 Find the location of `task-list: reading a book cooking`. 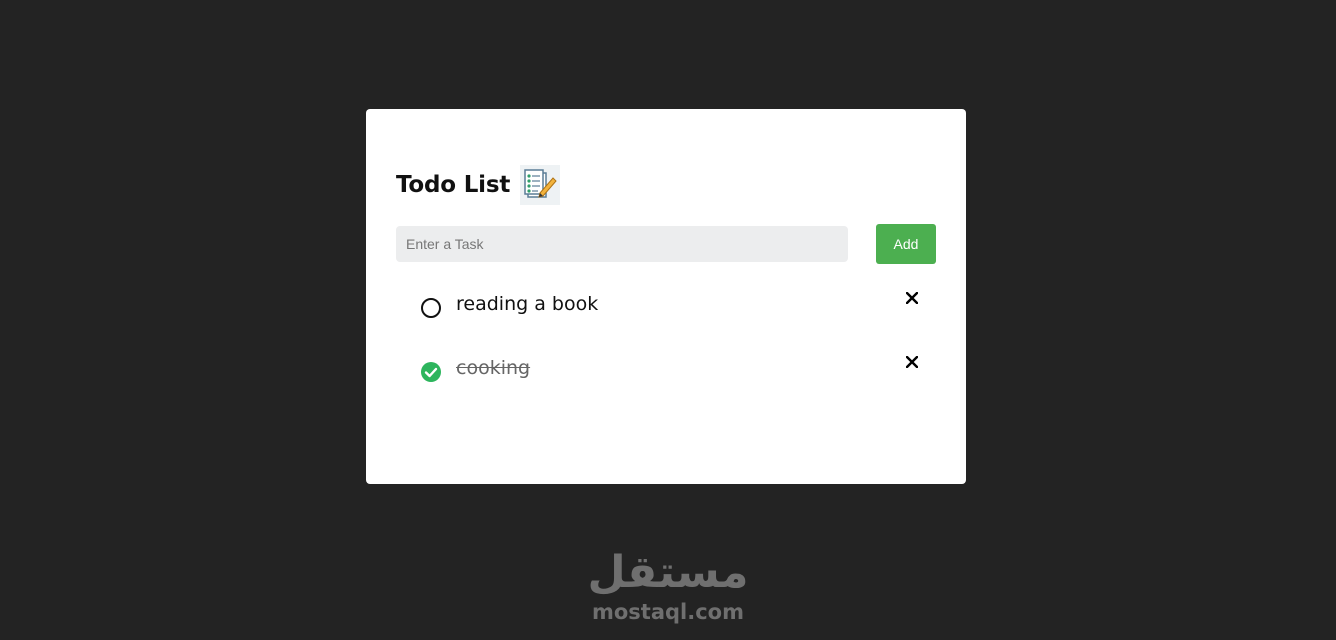

task-list: reading a book cooking is located at coordinates (666, 343).